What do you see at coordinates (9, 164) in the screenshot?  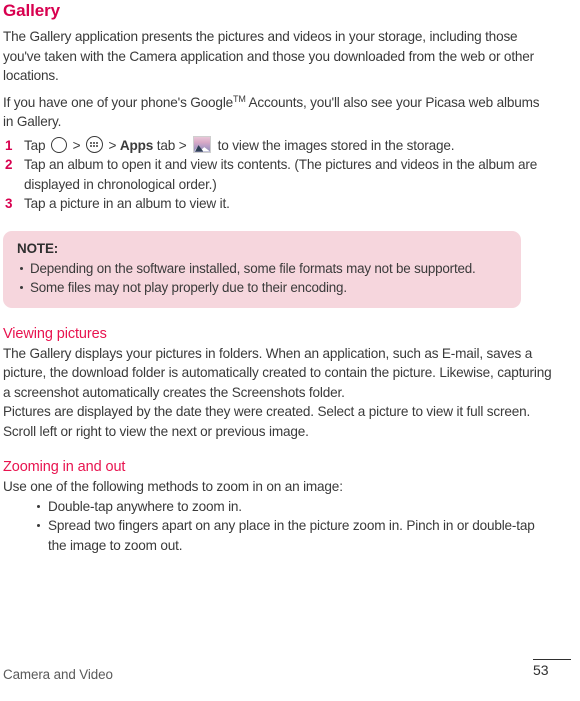 I see `step-number-2: 2` at bounding box center [9, 164].